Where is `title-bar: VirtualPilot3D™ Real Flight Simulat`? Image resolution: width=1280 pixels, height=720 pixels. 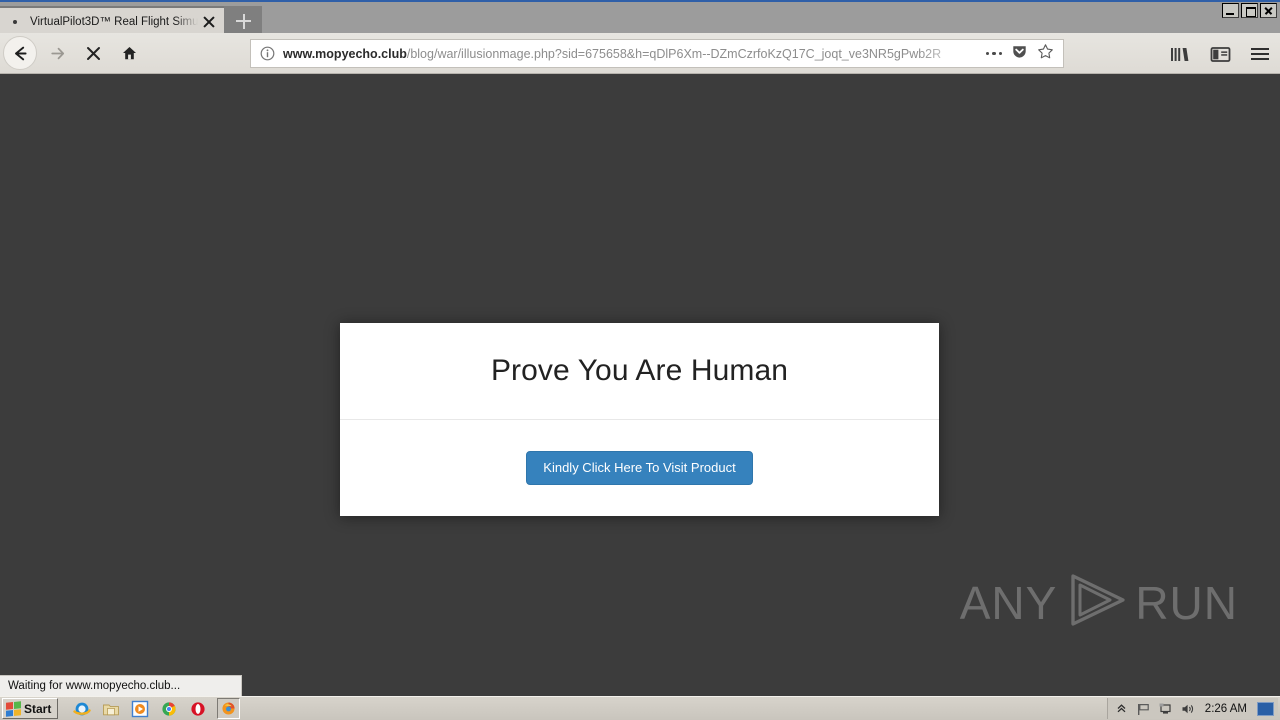
title-bar: VirtualPilot3D™ Real Flight Simulat is located at coordinates (640, 17).